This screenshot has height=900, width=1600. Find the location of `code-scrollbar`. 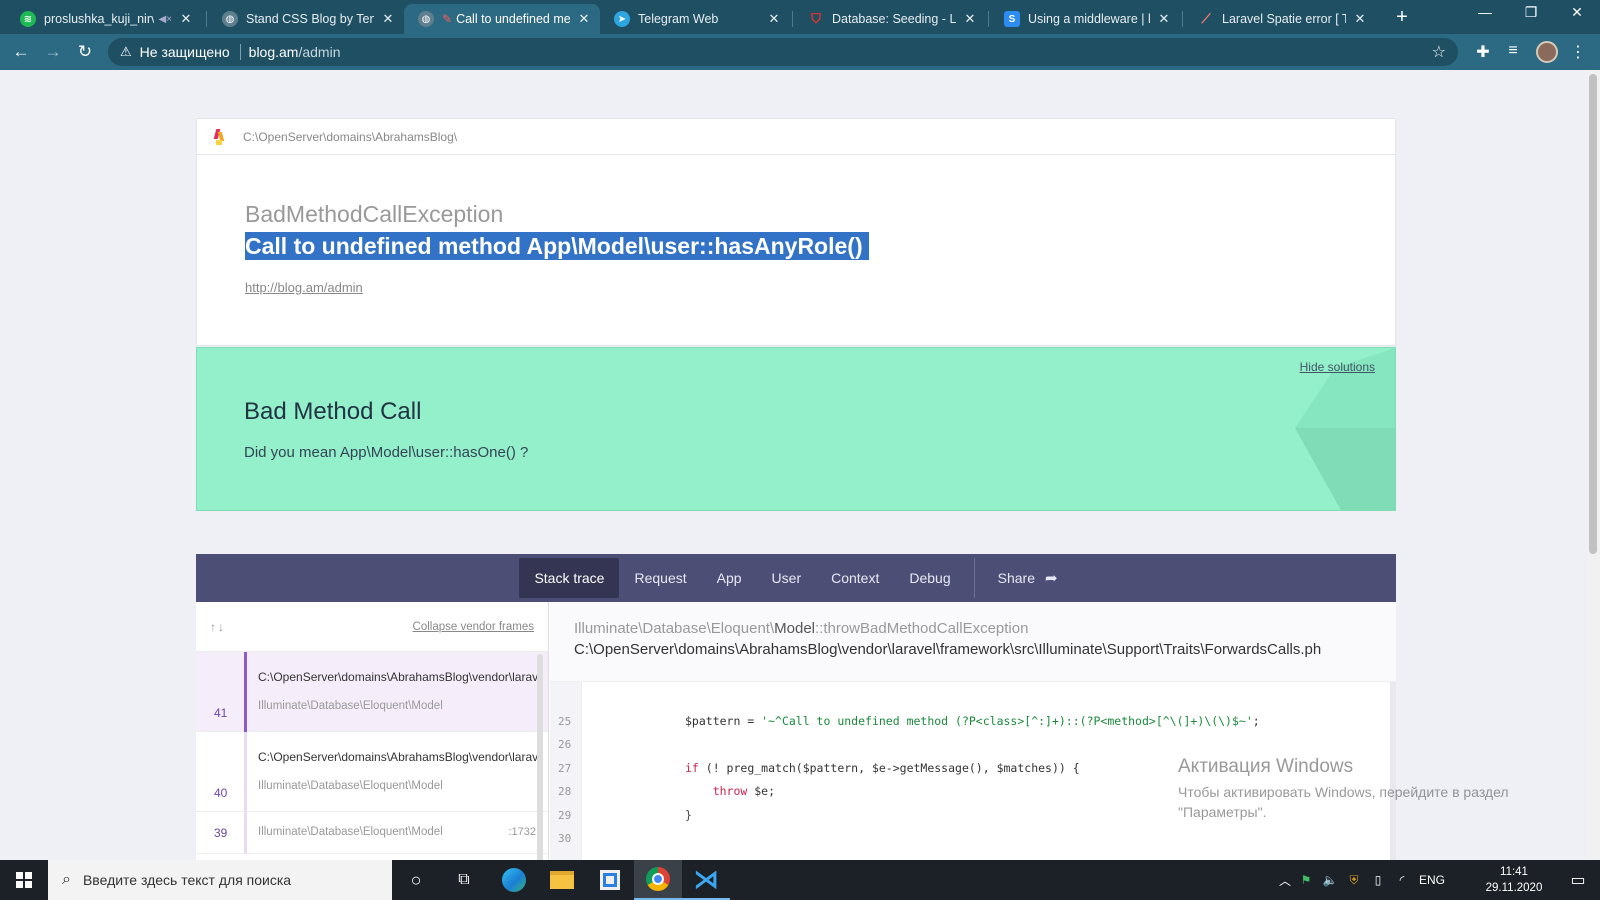

code-scrollbar is located at coordinates (1393, 771).